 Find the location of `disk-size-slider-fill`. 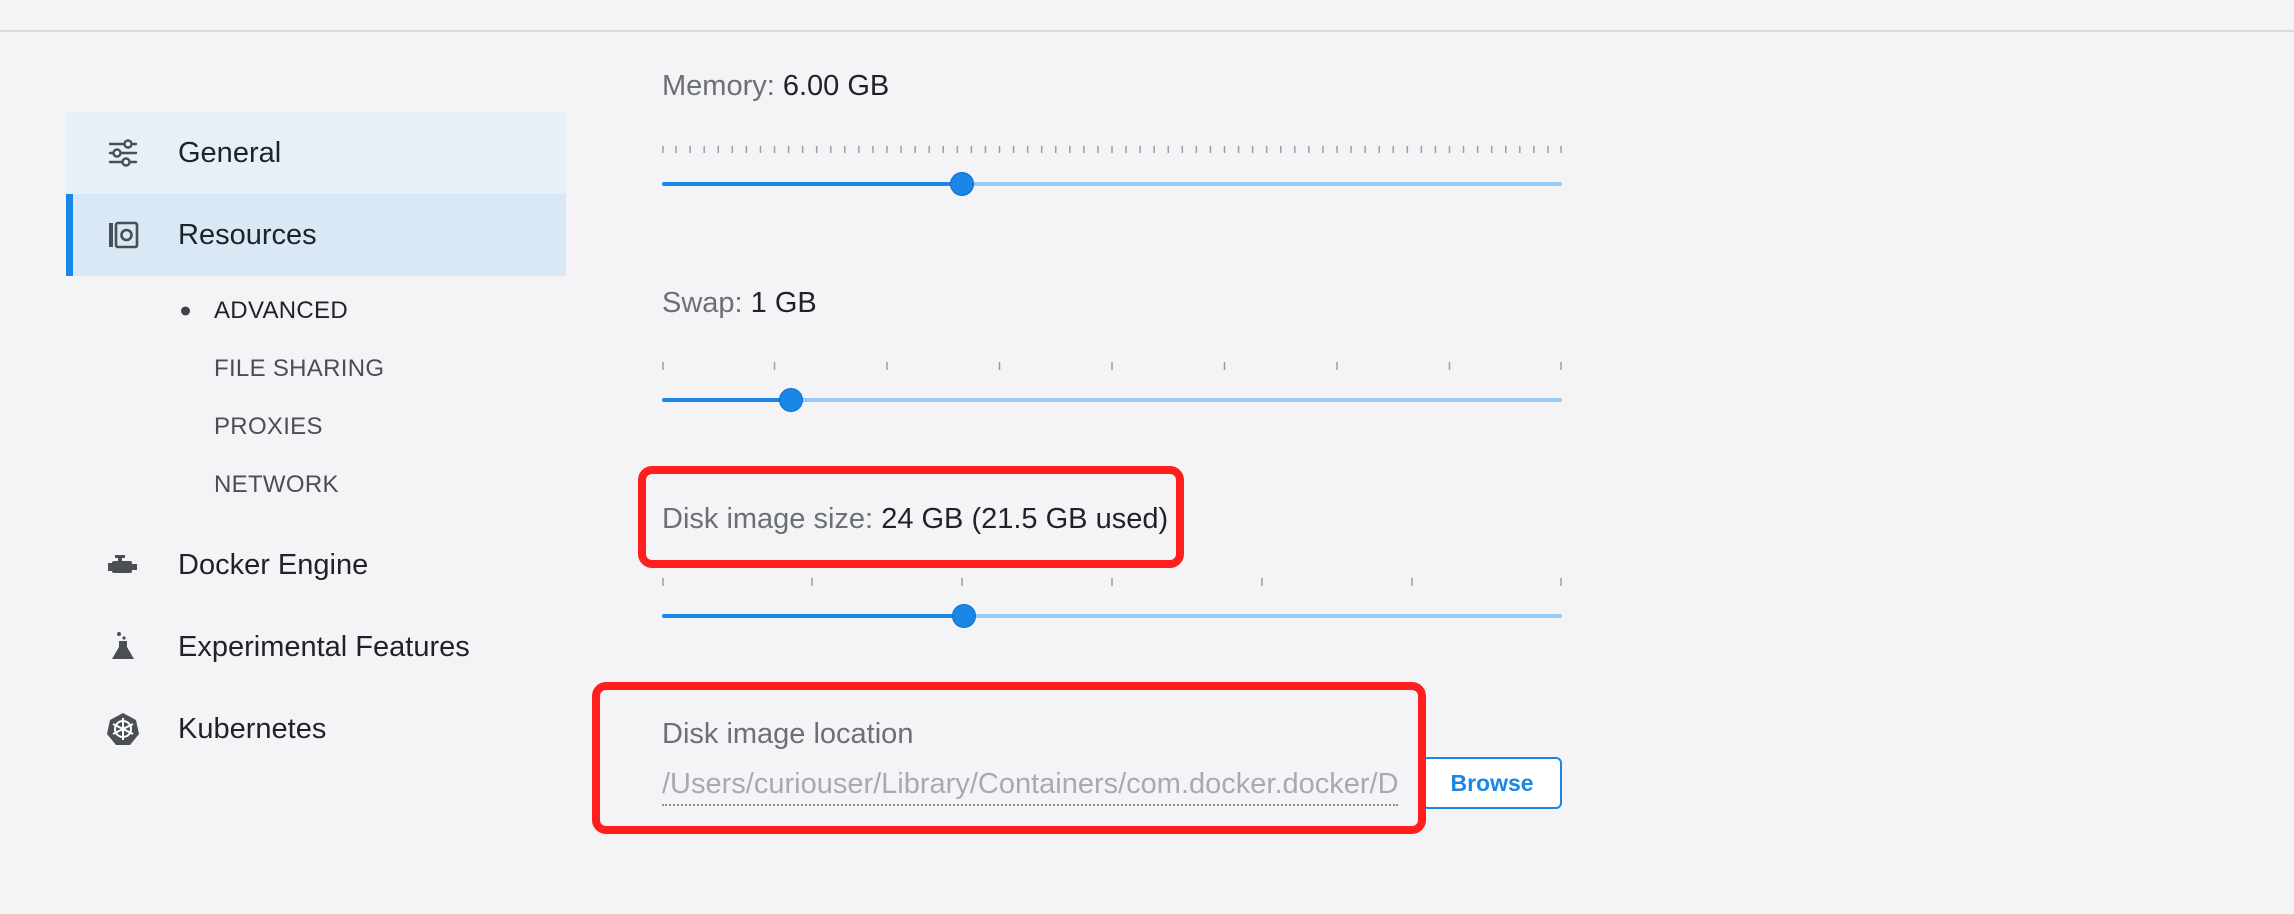

disk-size-slider-fill is located at coordinates (813, 616).